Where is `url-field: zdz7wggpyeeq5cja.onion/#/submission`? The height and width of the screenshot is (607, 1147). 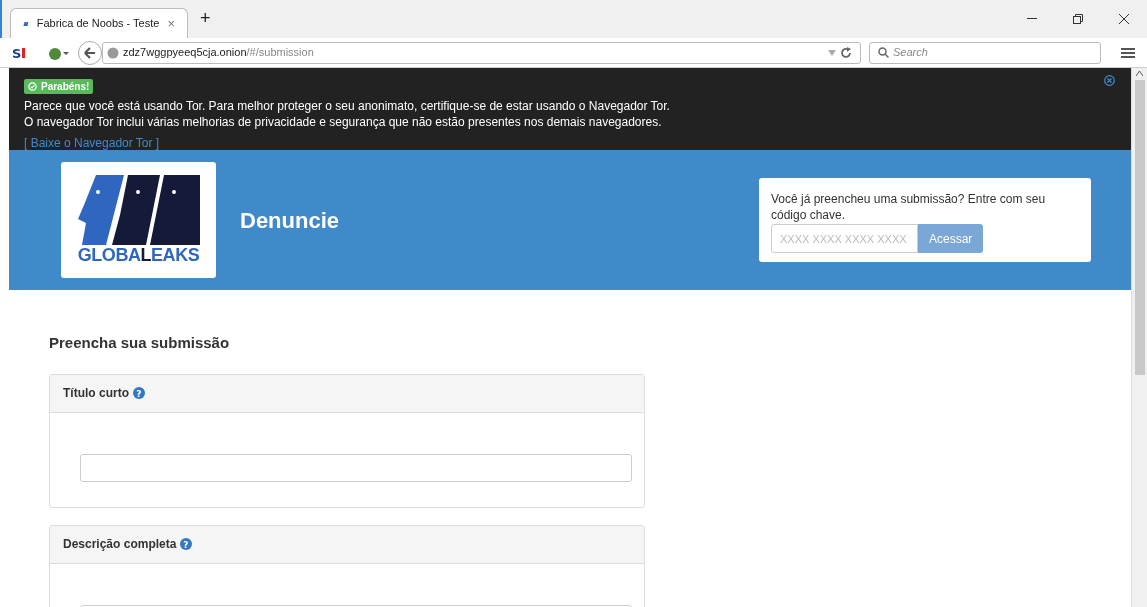 url-field: zdz7wggpyeeq5cja.onion/#/submission is located at coordinates (481, 52).